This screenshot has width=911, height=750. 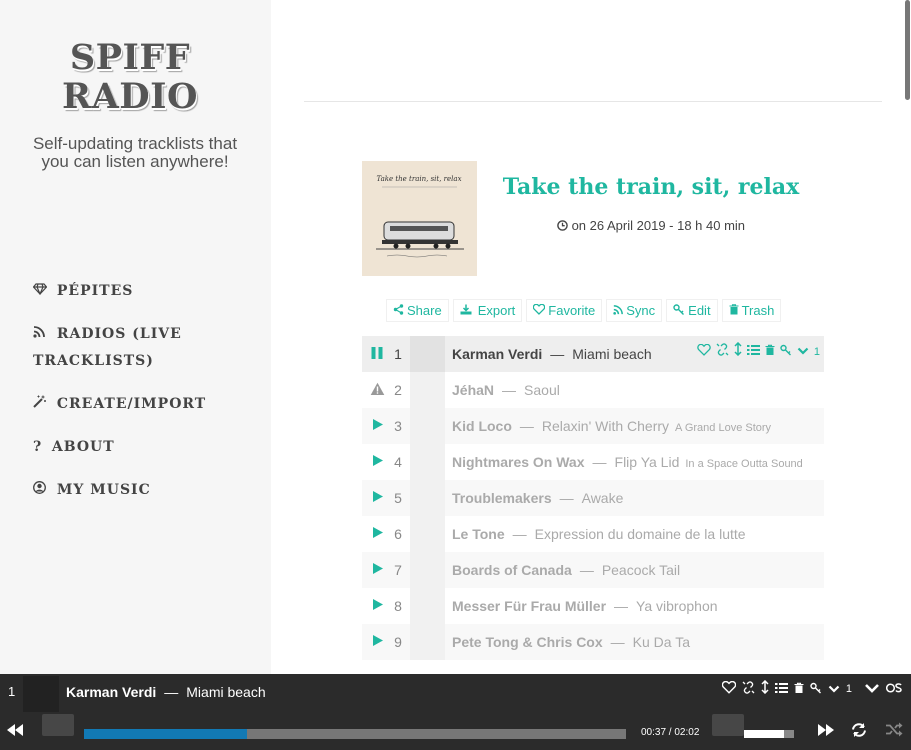 I want to click on diamond-icon, so click(x=41, y=291).